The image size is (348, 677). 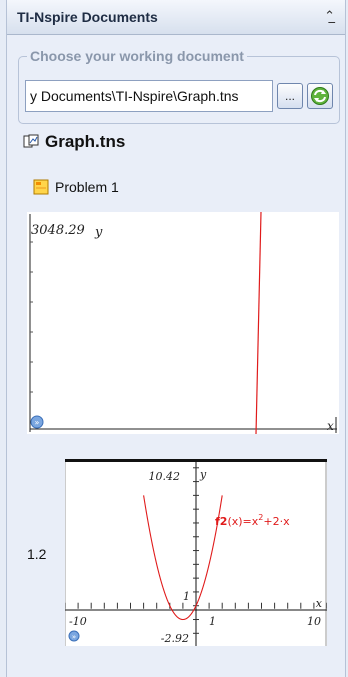 What do you see at coordinates (98, 232) in the screenshot?
I see `page-1-y-axis-label: y` at bounding box center [98, 232].